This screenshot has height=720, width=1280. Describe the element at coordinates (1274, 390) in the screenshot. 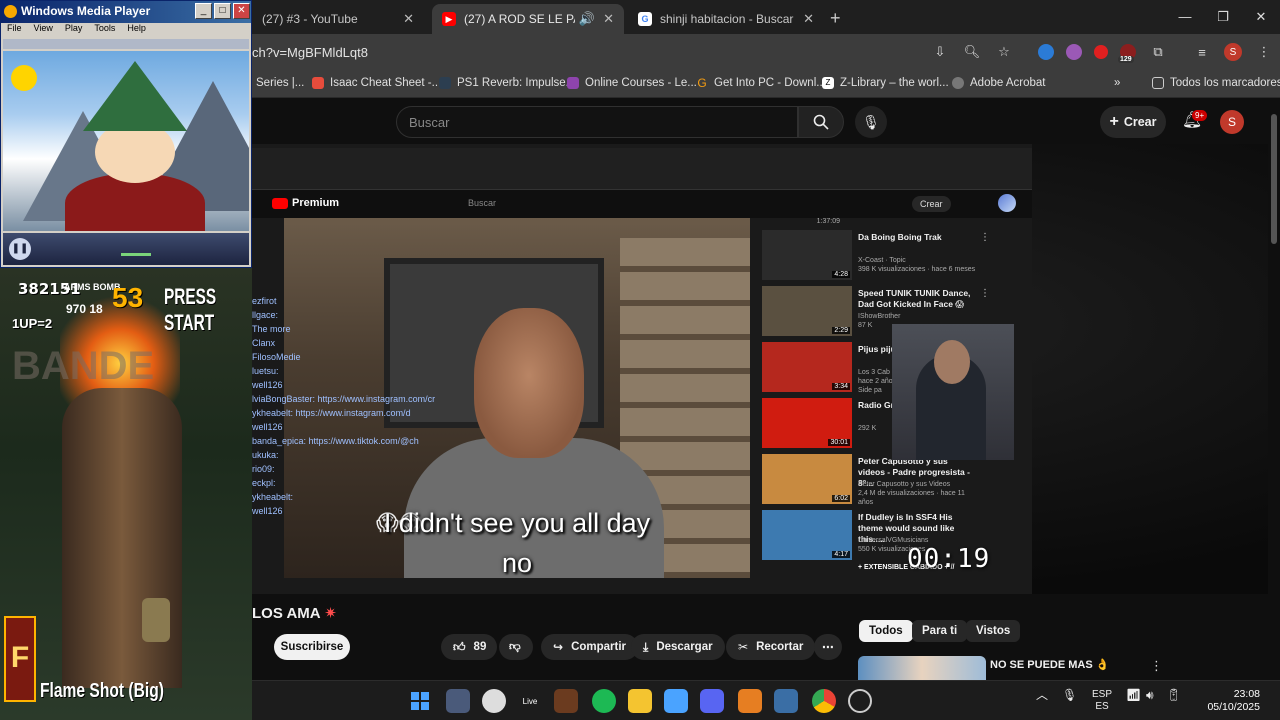

I see `page-scrollbar` at that location.